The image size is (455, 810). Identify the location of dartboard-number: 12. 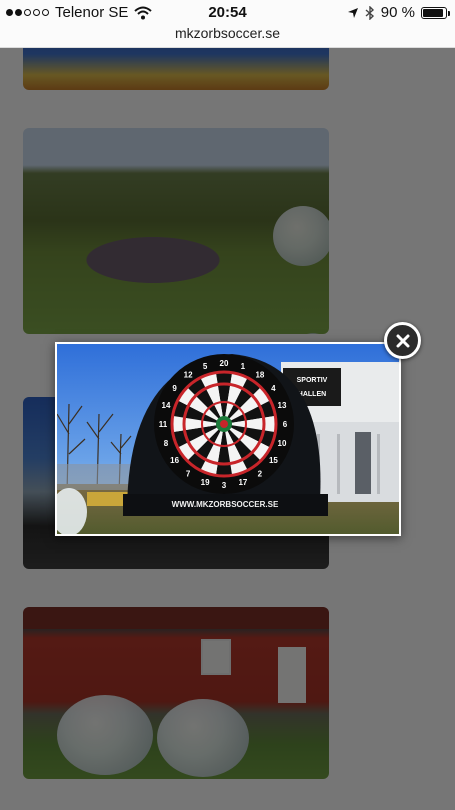
(188, 375).